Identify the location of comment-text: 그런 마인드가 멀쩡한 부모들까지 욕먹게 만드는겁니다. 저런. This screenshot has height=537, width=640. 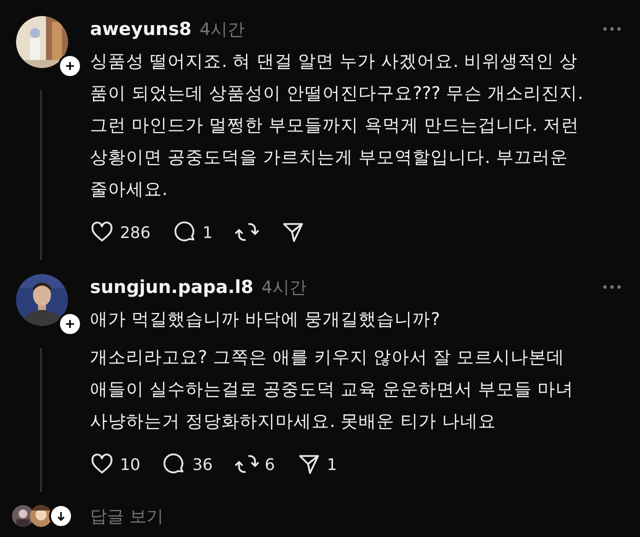
(334, 126).